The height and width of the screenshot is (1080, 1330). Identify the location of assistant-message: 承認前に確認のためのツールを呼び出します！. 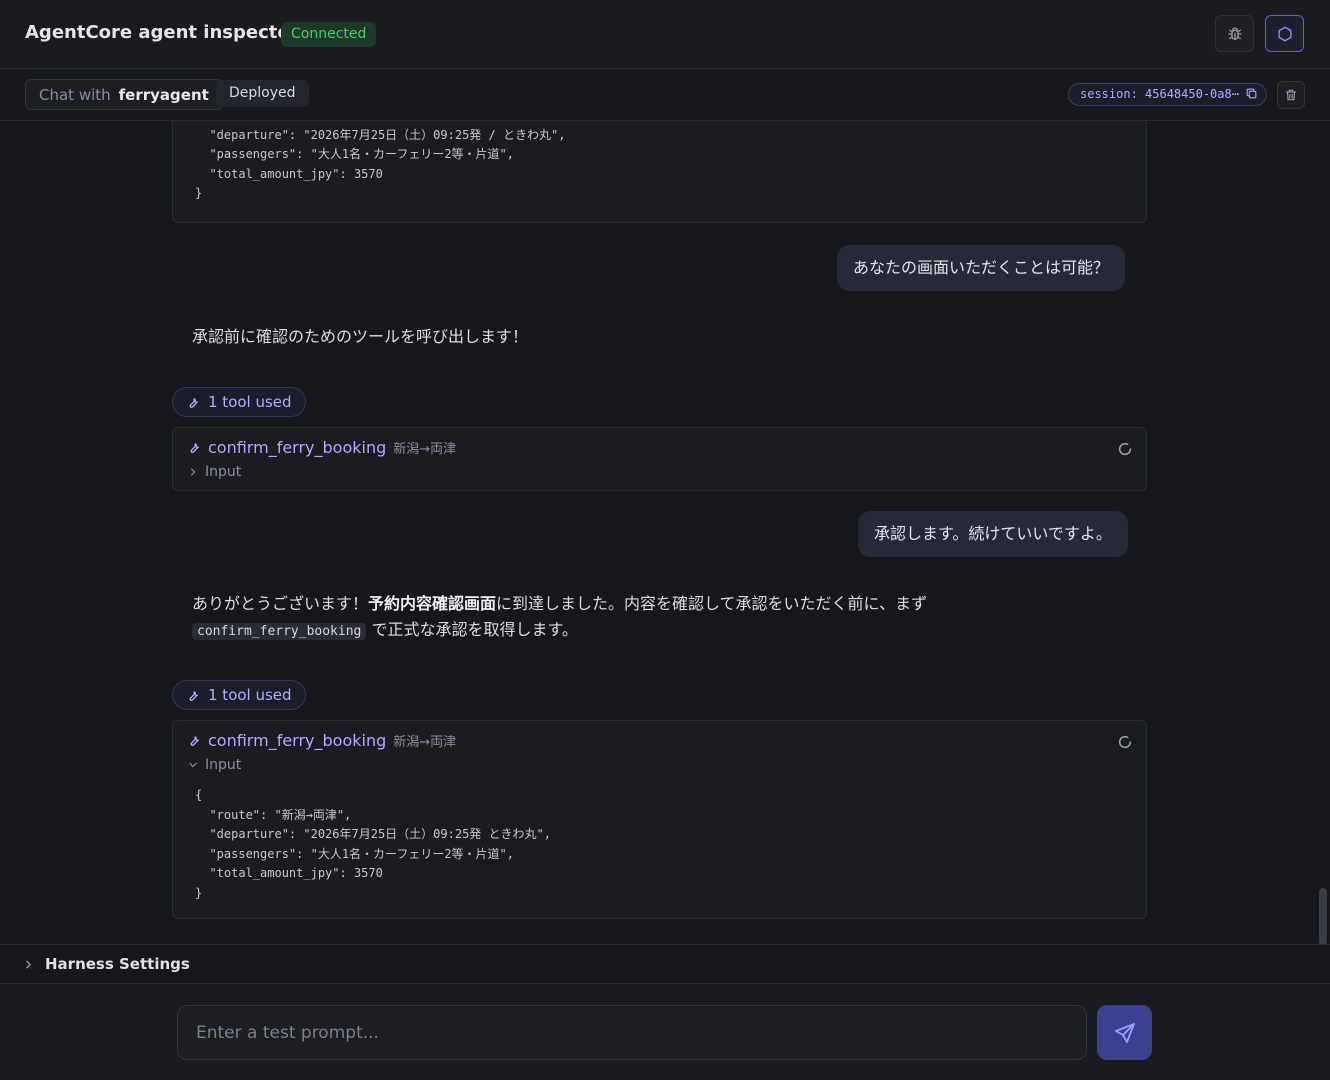
(360, 336).